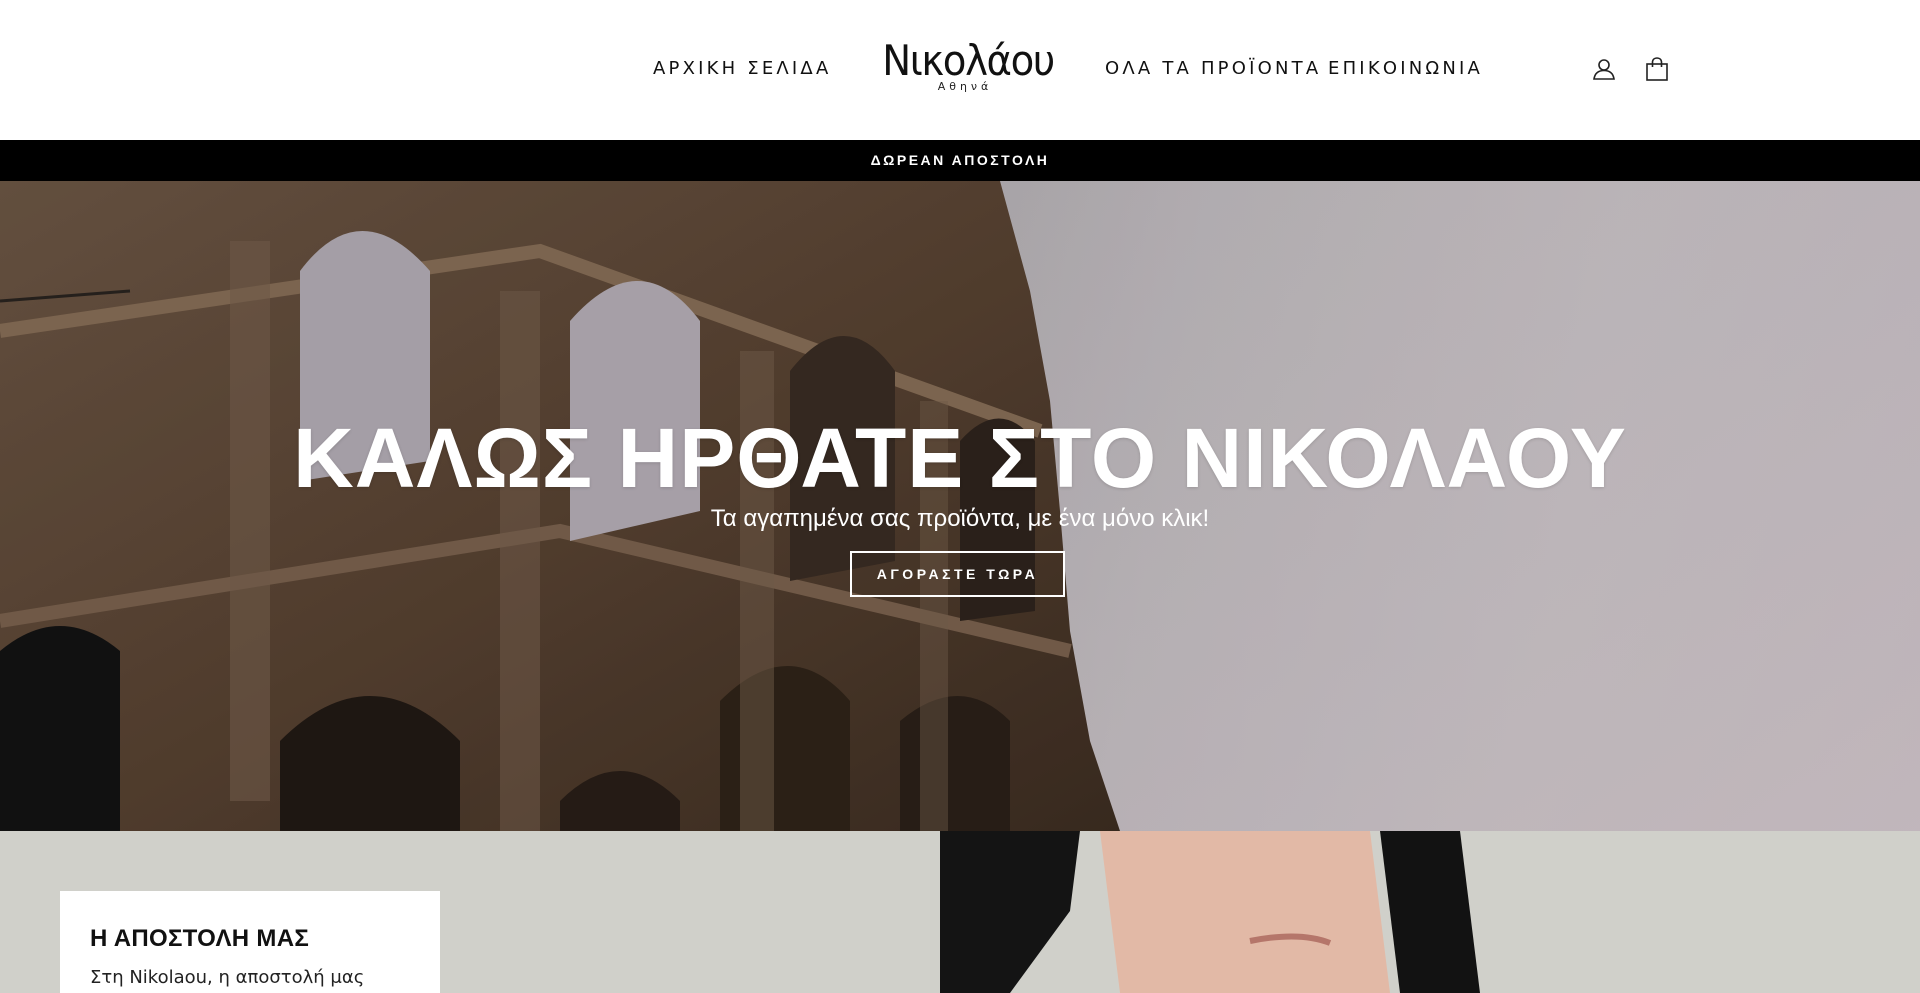 The image size is (1920, 993). I want to click on announcement-text: ΔΩΡΕΑΝ ΑΠΟΣΤΟΛΗ, so click(960, 160).